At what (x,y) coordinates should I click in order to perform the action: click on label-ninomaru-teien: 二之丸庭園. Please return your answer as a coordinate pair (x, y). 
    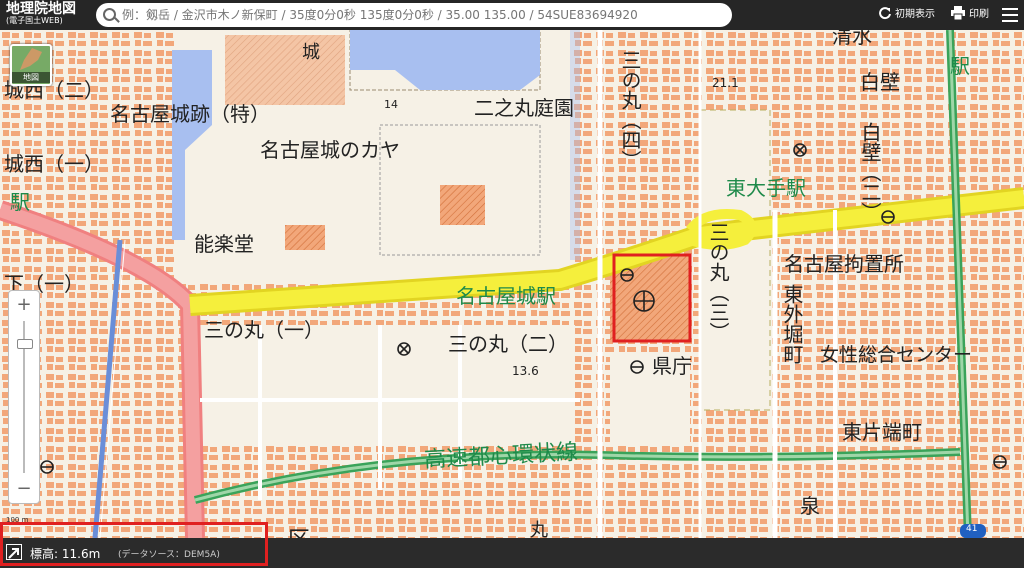
    Looking at the image, I should click on (524, 108).